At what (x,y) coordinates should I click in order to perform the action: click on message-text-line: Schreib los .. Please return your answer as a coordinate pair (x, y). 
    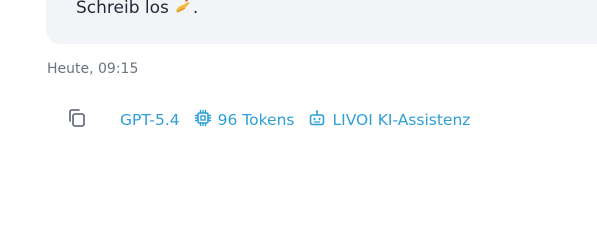
    Looking at the image, I should click on (137, 11).